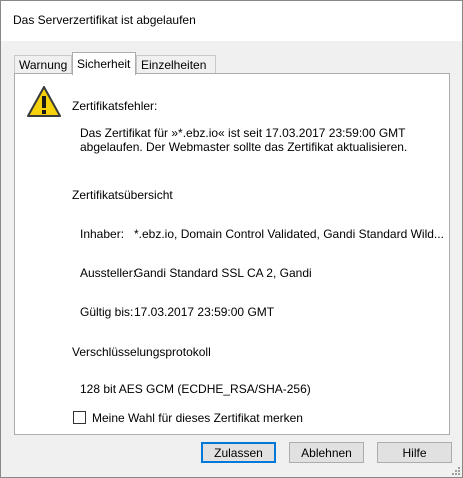  I want to click on issuer-value: Gandi Standard SSL CA 2, Gandi, so click(223, 273).